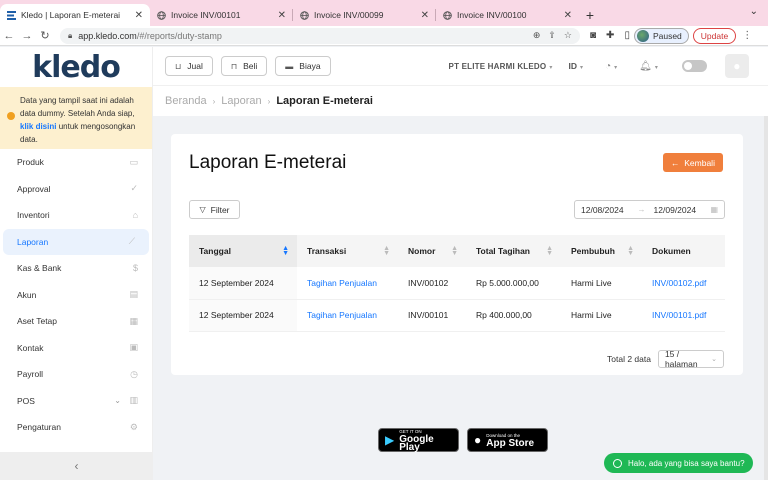 This screenshot has height=480, width=768. What do you see at coordinates (76, 189) in the screenshot?
I see `sidebar-item-approval: Approval ✓` at bounding box center [76, 189].